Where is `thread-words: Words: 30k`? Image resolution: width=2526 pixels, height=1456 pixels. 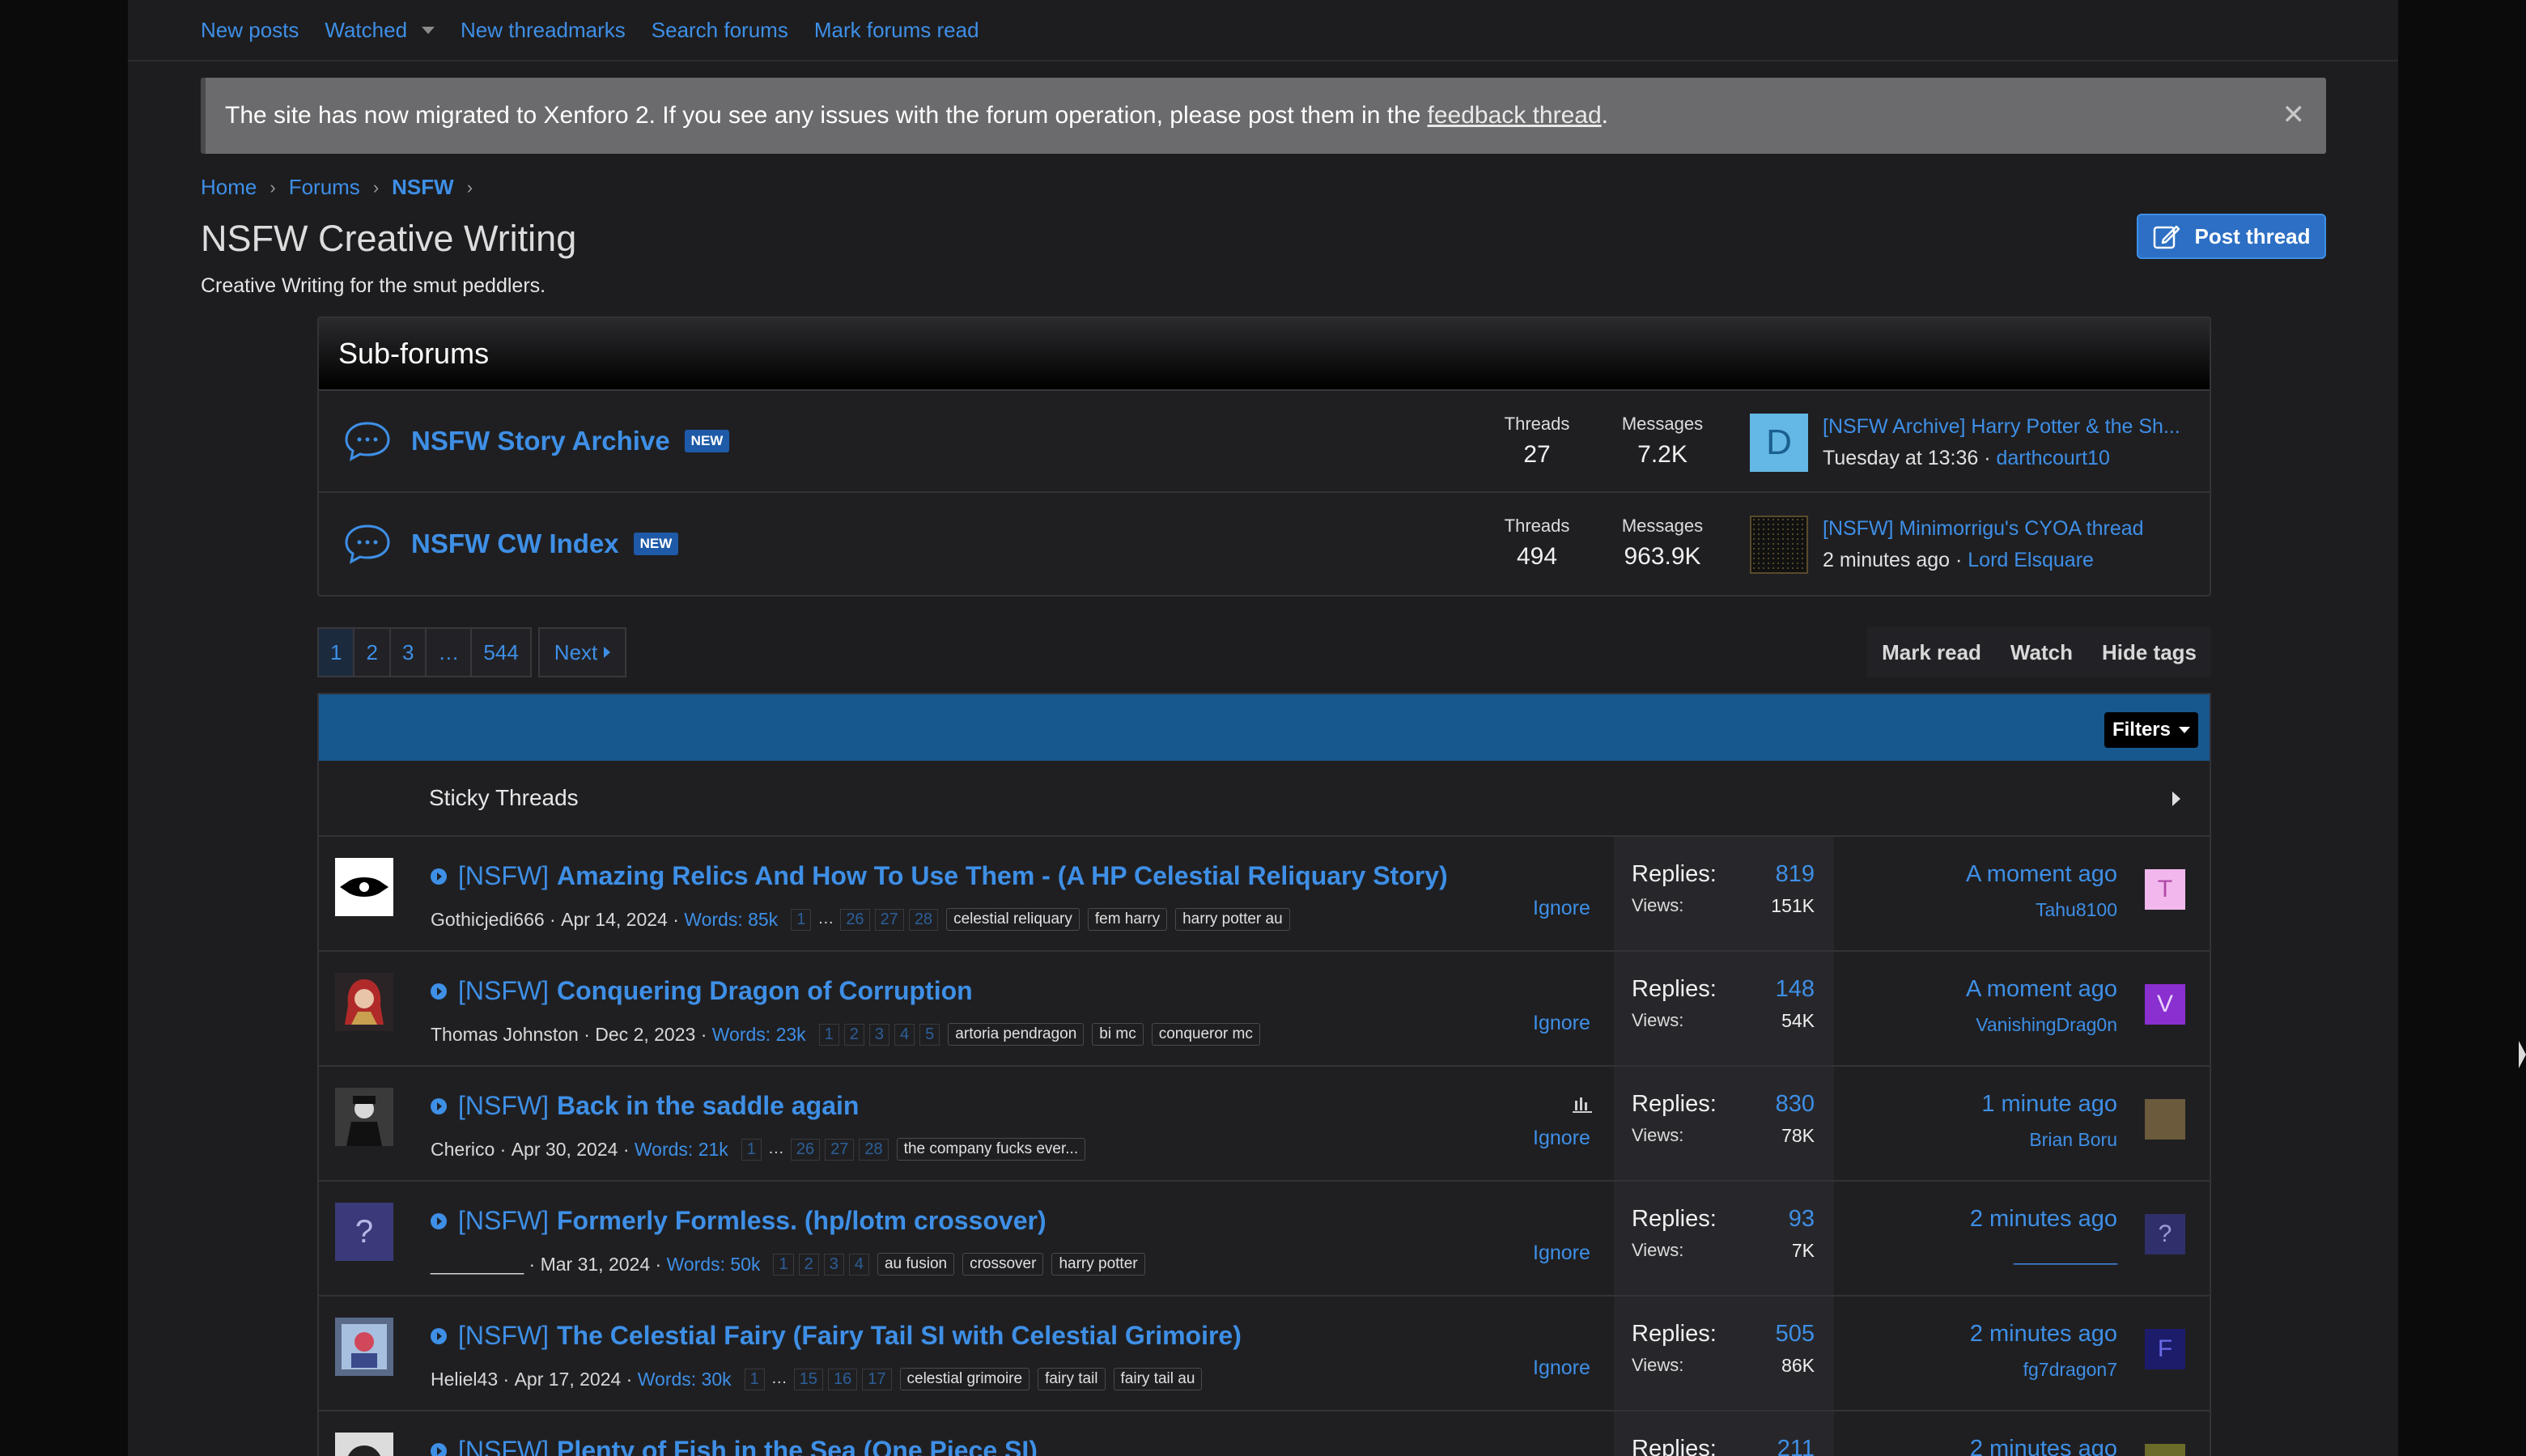 thread-words: Words: 30k is located at coordinates (685, 1379).